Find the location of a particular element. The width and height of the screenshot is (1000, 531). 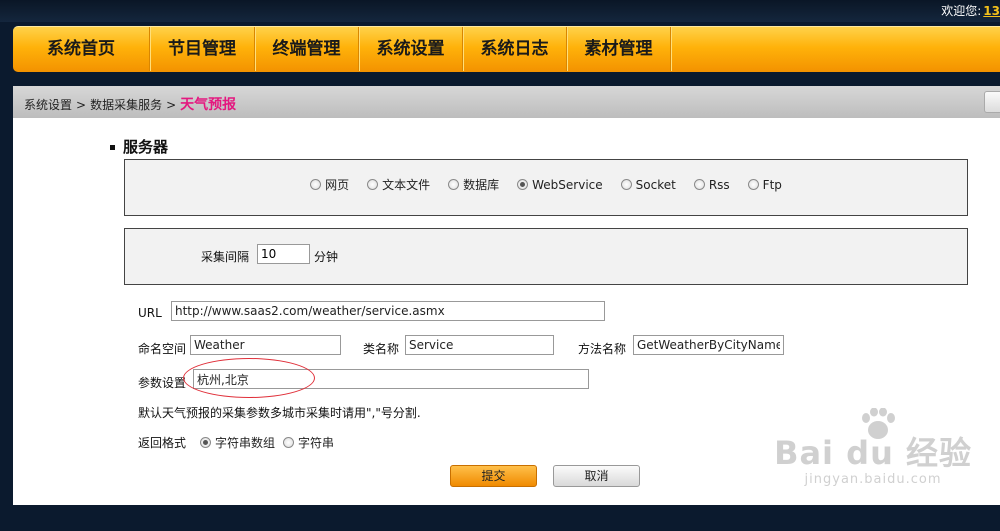

return-format-row: 返回格式 字符串数组 字符串 is located at coordinates (240, 442).